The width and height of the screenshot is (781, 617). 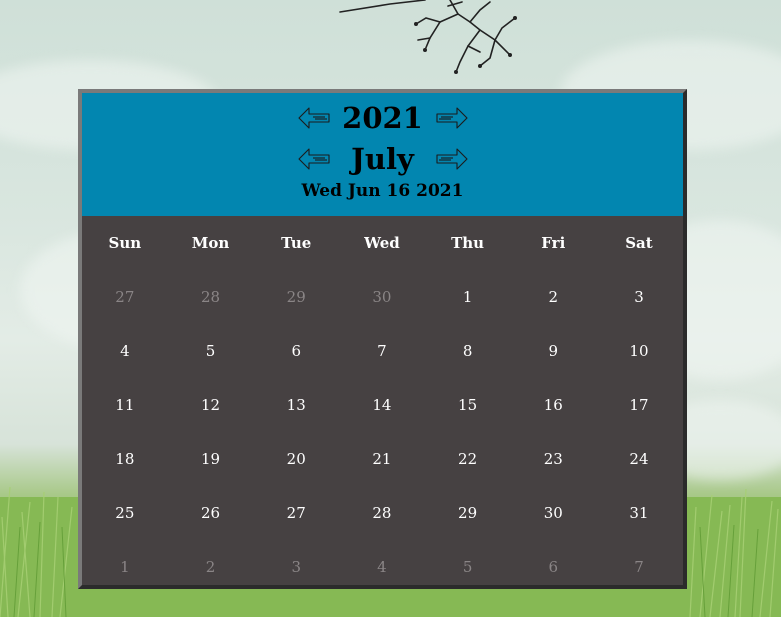 I want to click on day-cell-other-month: 30, so click(x=382, y=297).